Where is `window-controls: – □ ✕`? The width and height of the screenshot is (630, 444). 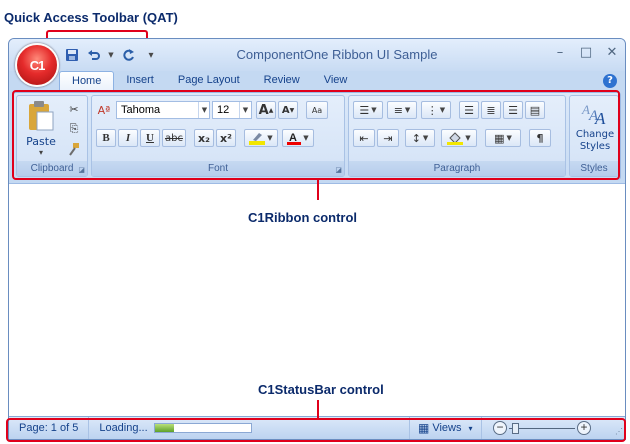
window-controls: – □ ✕ is located at coordinates (586, 52).